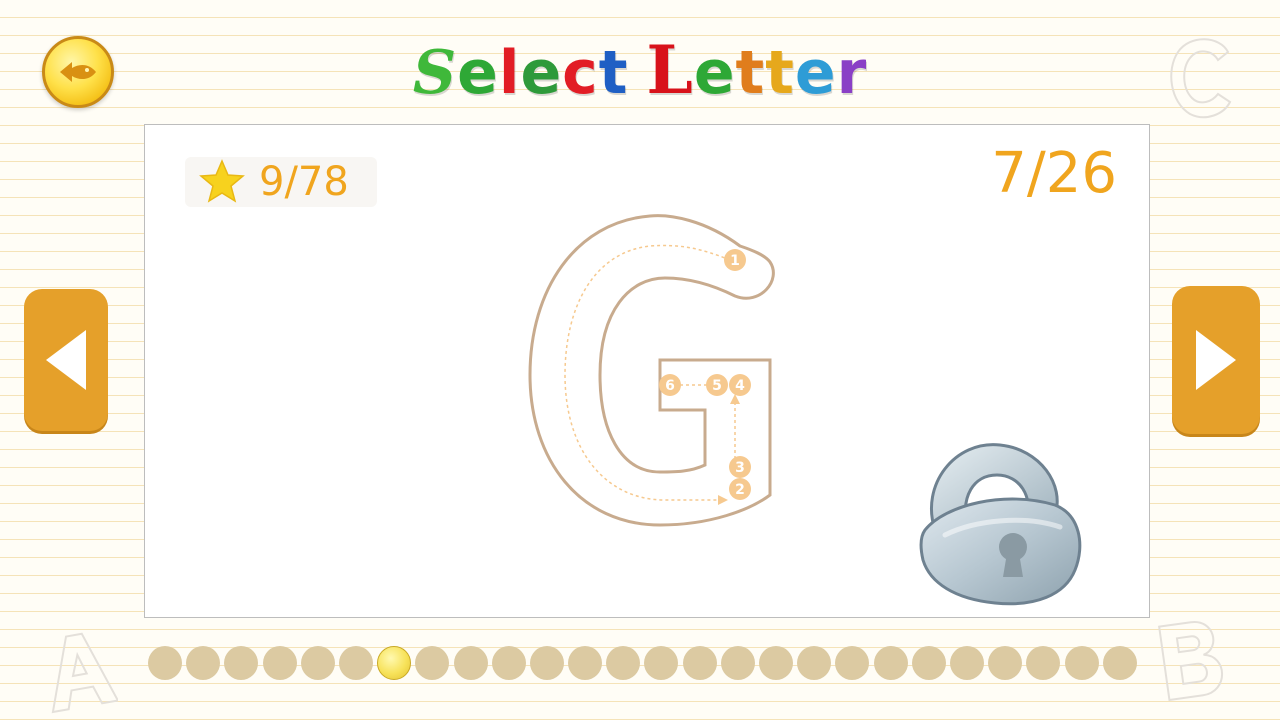 This screenshot has width=1280, height=720. I want to click on step-badge-1: 1, so click(735, 260).